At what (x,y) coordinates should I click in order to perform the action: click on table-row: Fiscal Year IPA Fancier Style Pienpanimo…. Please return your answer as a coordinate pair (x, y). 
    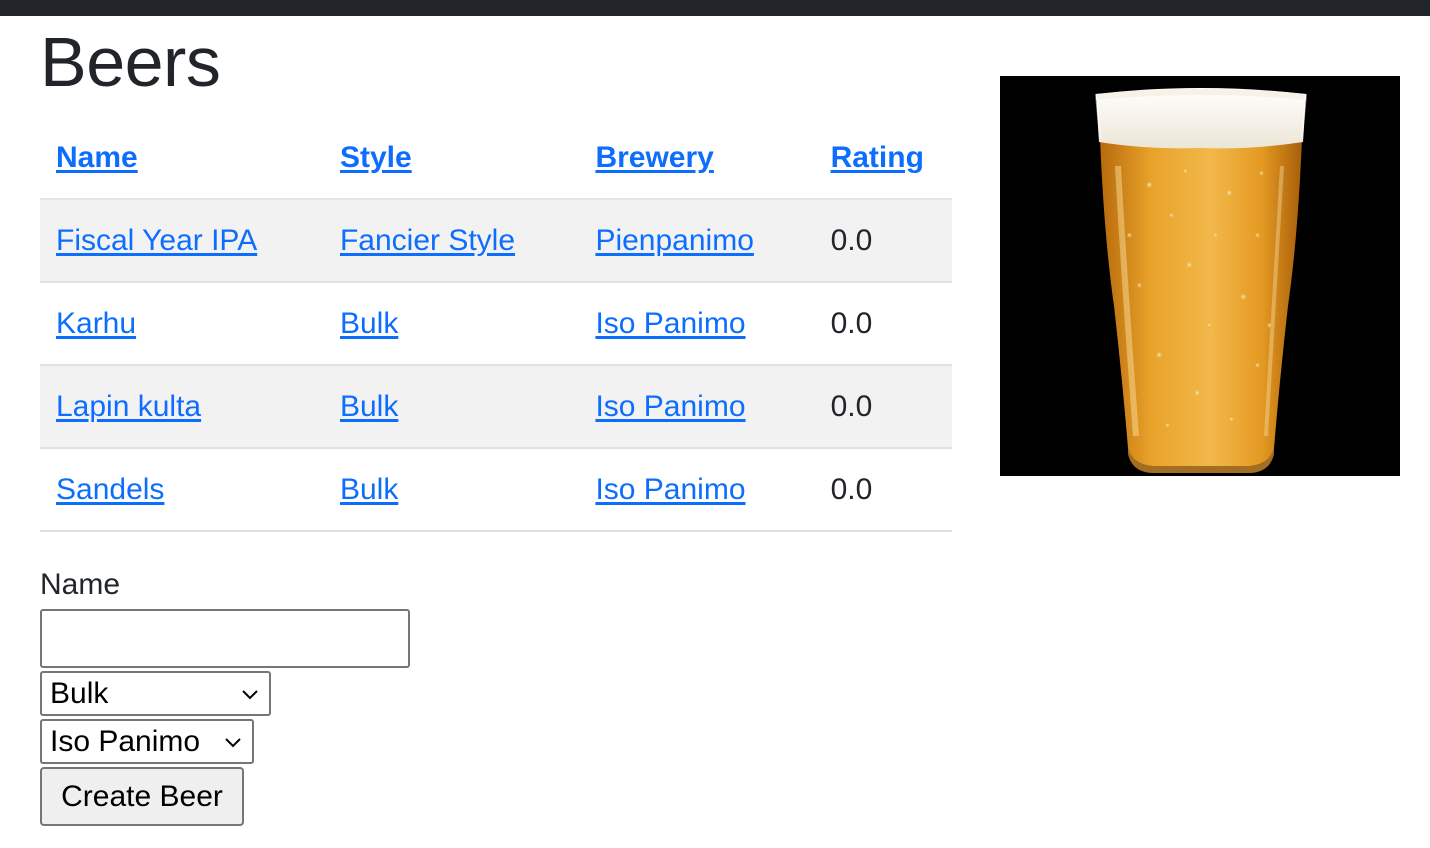
    Looking at the image, I should click on (496, 241).